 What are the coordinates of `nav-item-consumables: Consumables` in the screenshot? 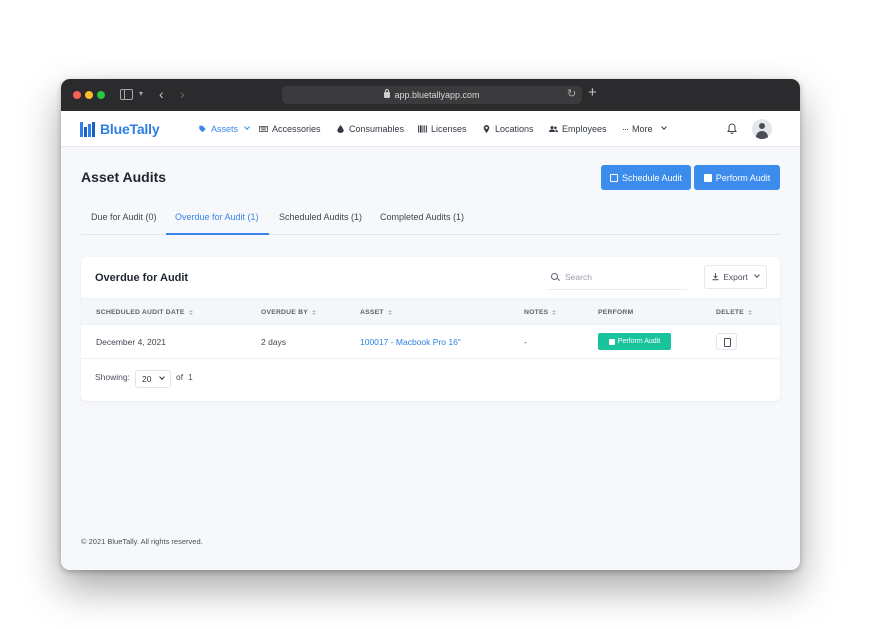 It's located at (370, 129).